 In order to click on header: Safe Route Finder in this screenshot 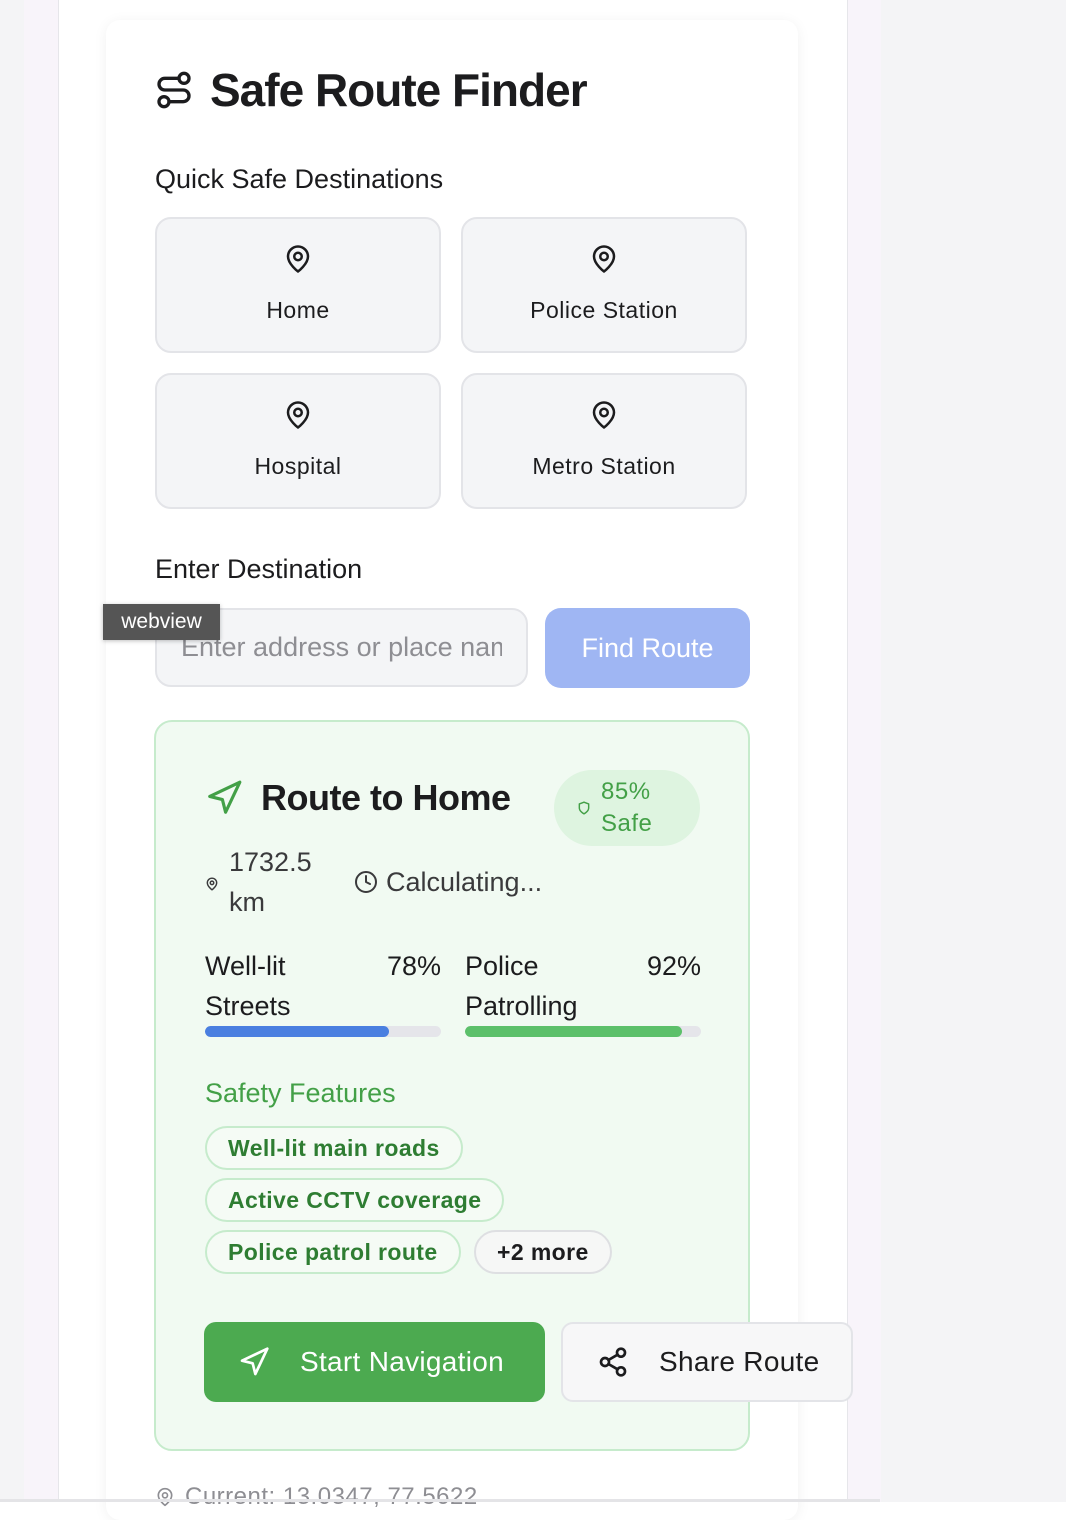, I will do `click(371, 90)`.